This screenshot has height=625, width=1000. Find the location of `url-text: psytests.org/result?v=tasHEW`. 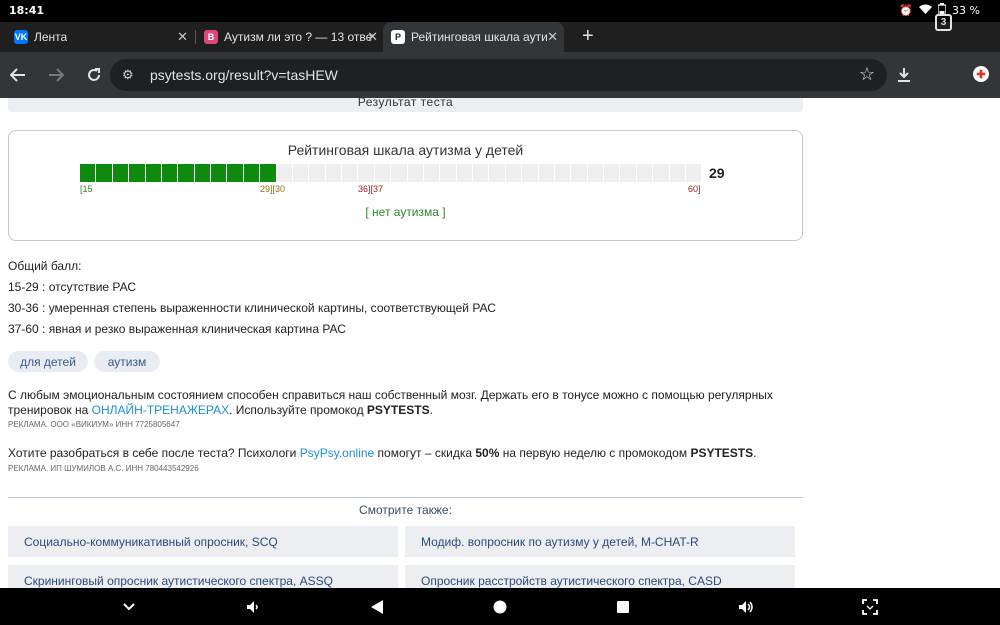

url-text: psytests.org/result?v=tasHEW is located at coordinates (244, 75).